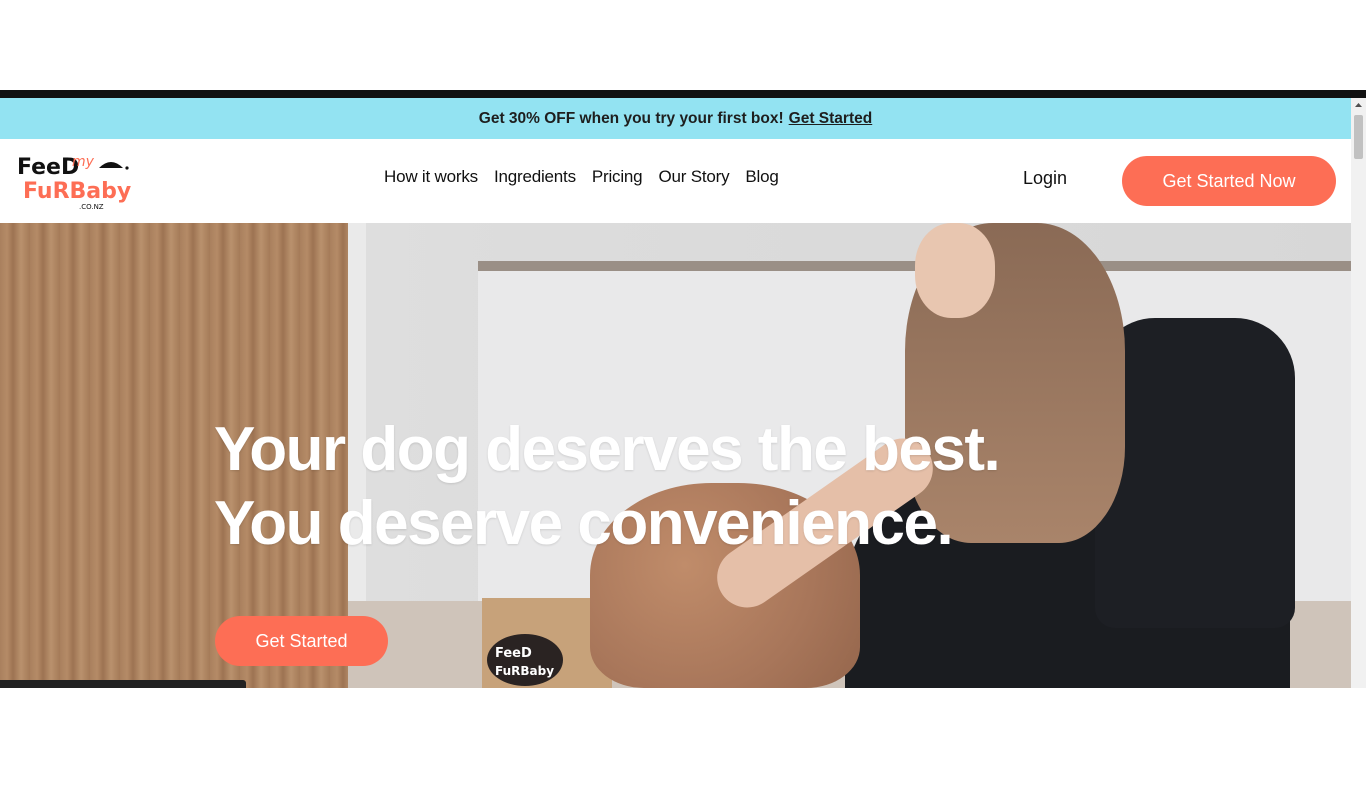 Image resolution: width=1366 pixels, height=807 pixels. Describe the element at coordinates (301, 641) in the screenshot. I see `hero-get-started-button: Get Started` at that location.